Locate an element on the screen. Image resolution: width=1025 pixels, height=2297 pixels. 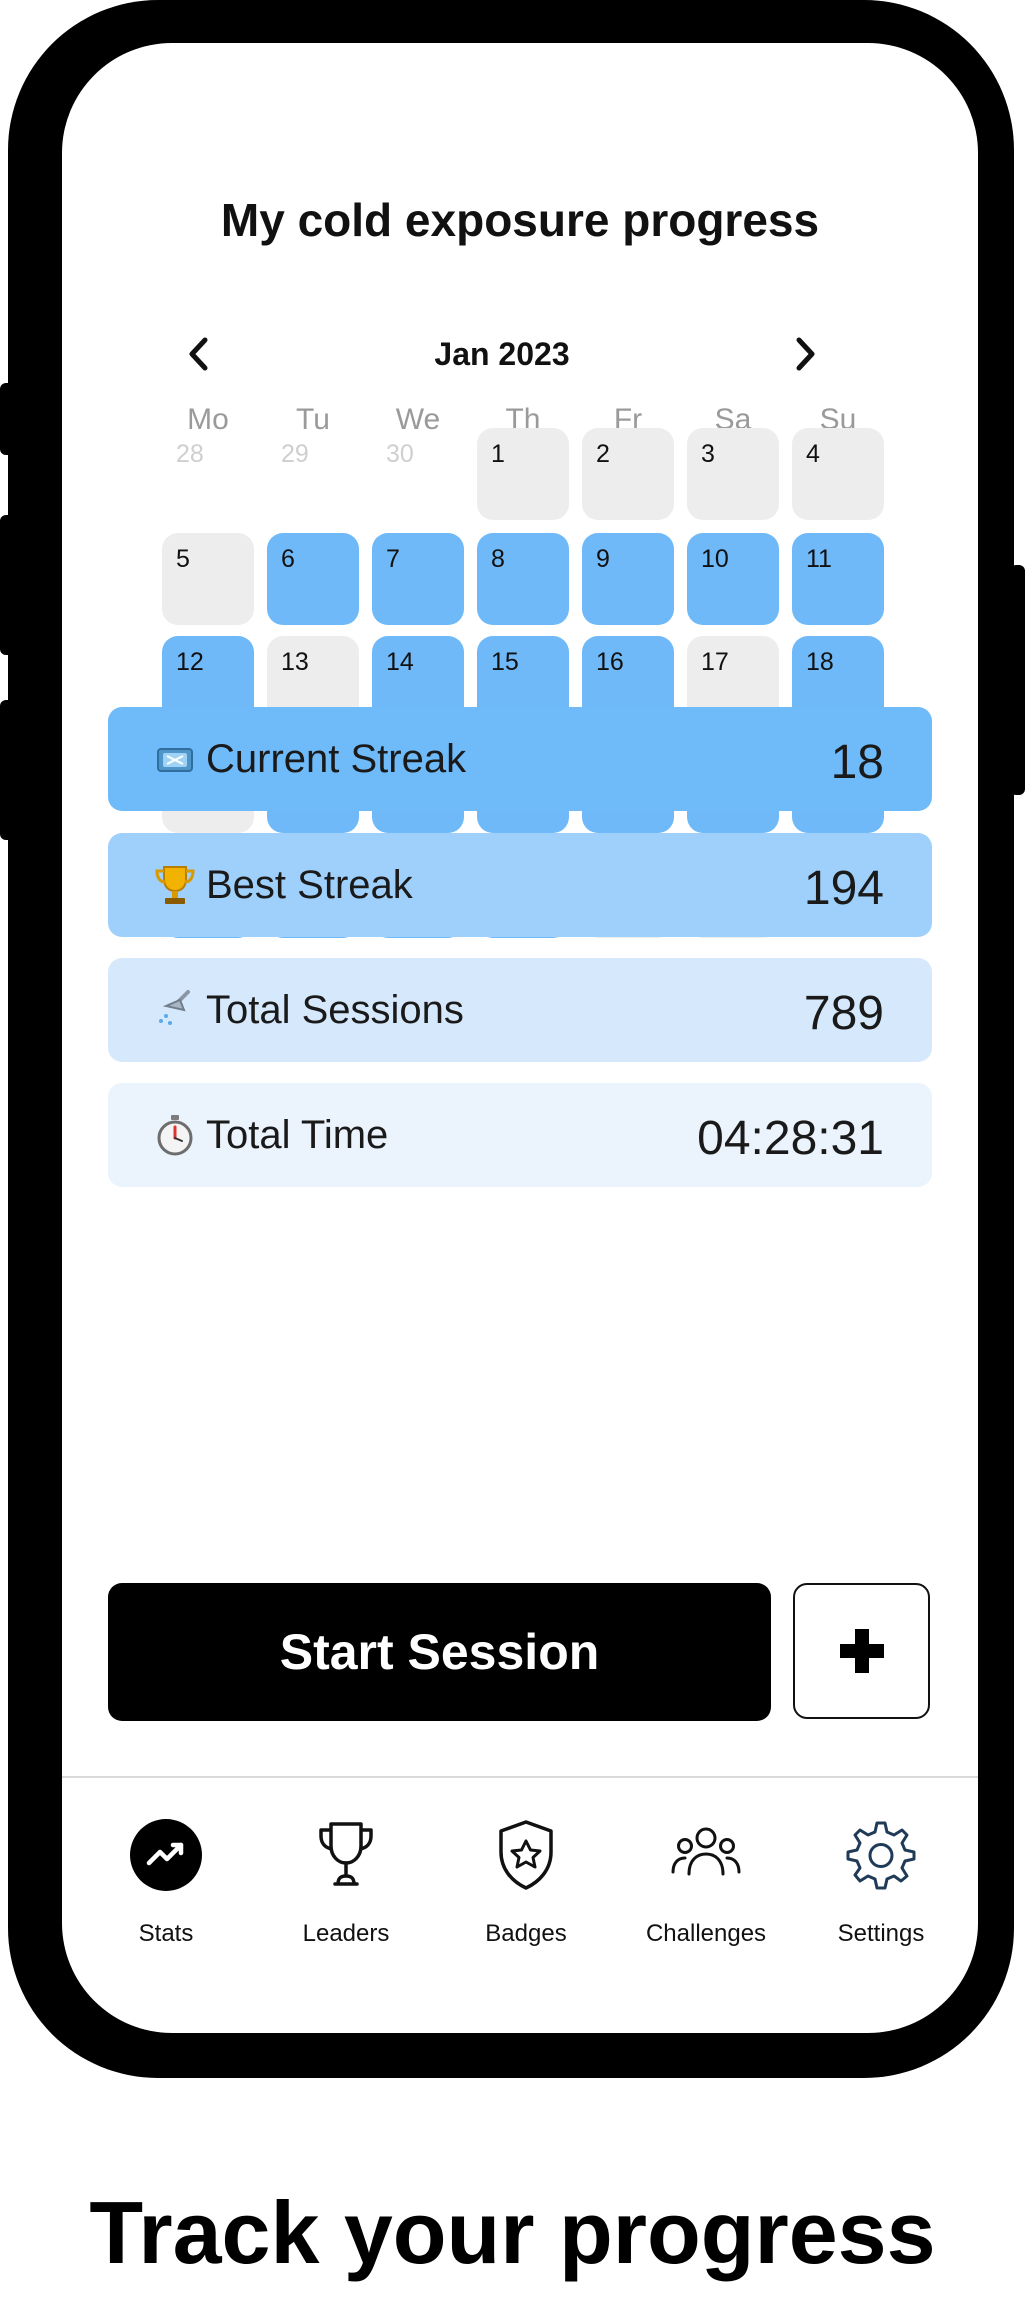
chevron-right-icon is located at coordinates (805, 354).